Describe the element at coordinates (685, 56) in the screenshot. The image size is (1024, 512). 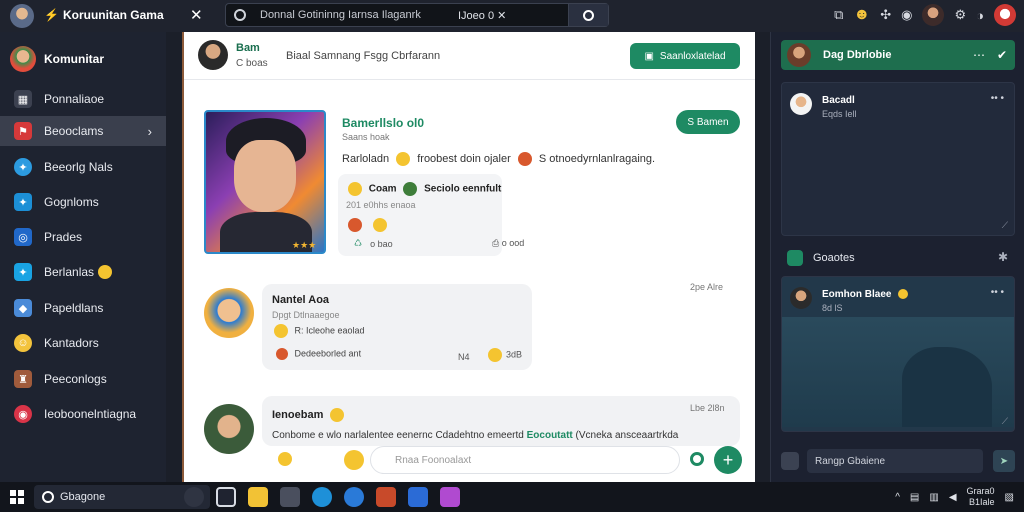
I see `header-action-button: ▣ Saanloxlatelad` at that location.